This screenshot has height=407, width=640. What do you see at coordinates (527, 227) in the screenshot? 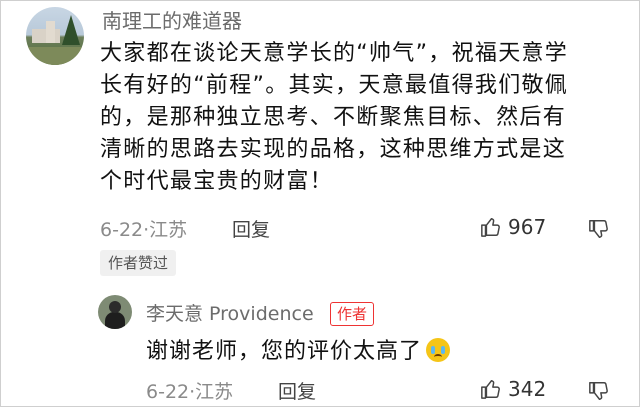
I see `like-count: 967` at bounding box center [527, 227].